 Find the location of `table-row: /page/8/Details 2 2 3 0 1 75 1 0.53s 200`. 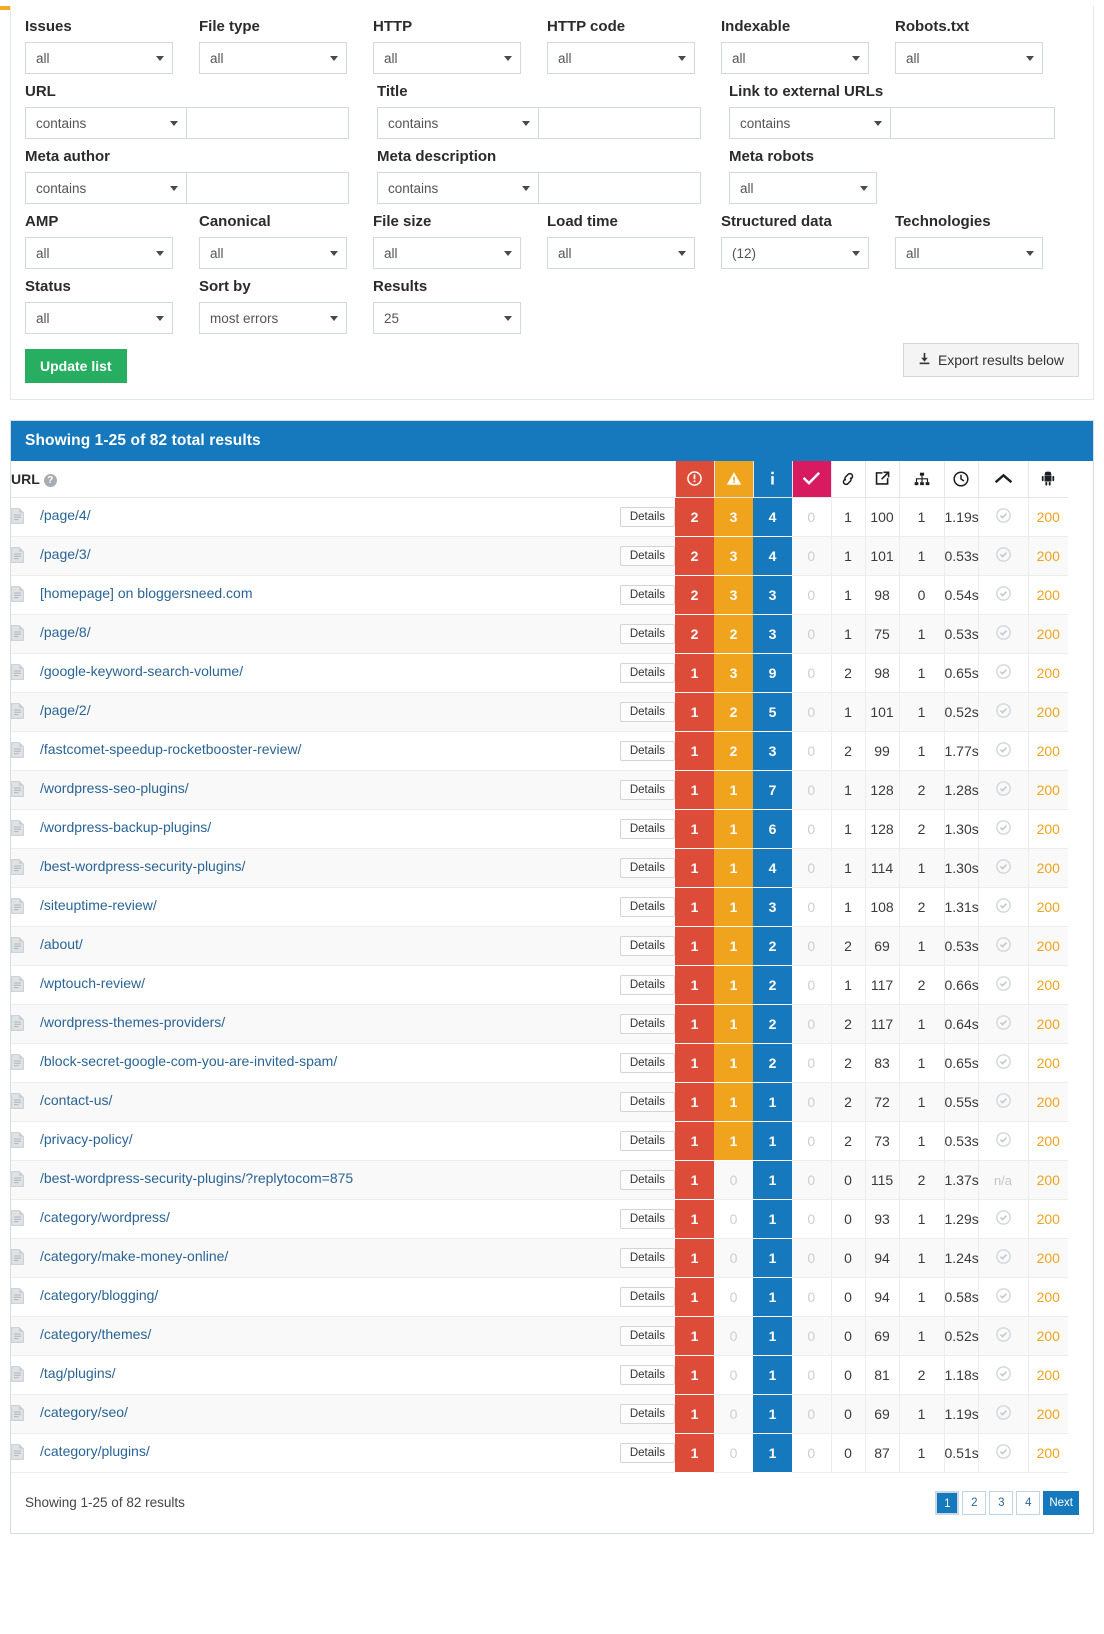

table-row: /page/8/Details 2 2 3 0 1 75 1 0.53s 200 is located at coordinates (557, 634).